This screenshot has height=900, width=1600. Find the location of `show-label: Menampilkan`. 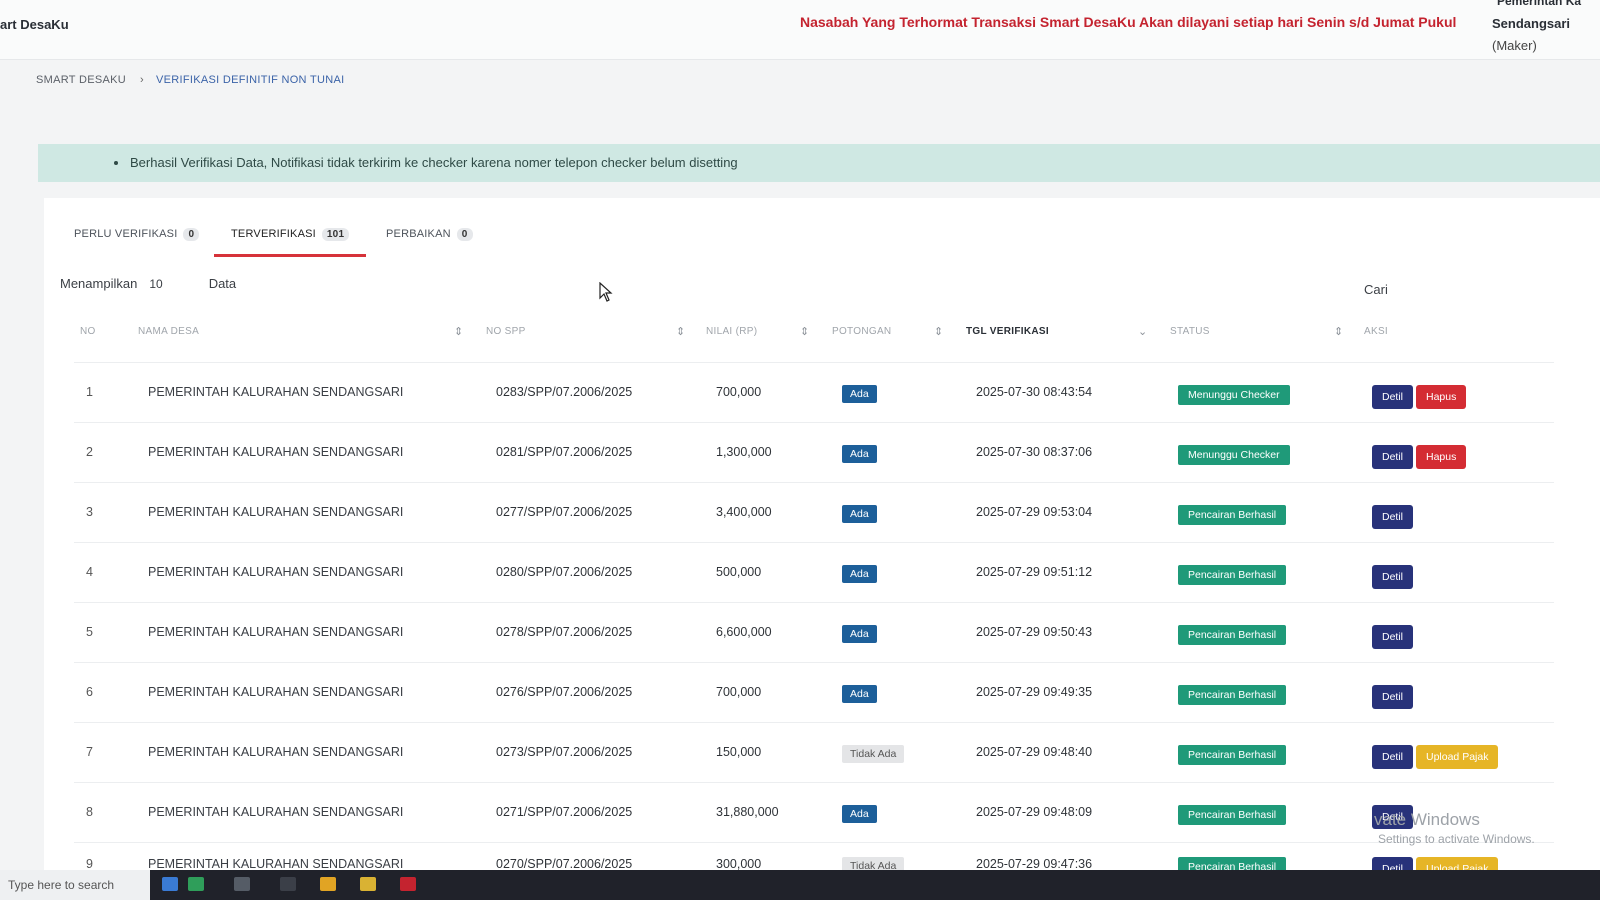

show-label: Menampilkan is located at coordinates (99, 283).